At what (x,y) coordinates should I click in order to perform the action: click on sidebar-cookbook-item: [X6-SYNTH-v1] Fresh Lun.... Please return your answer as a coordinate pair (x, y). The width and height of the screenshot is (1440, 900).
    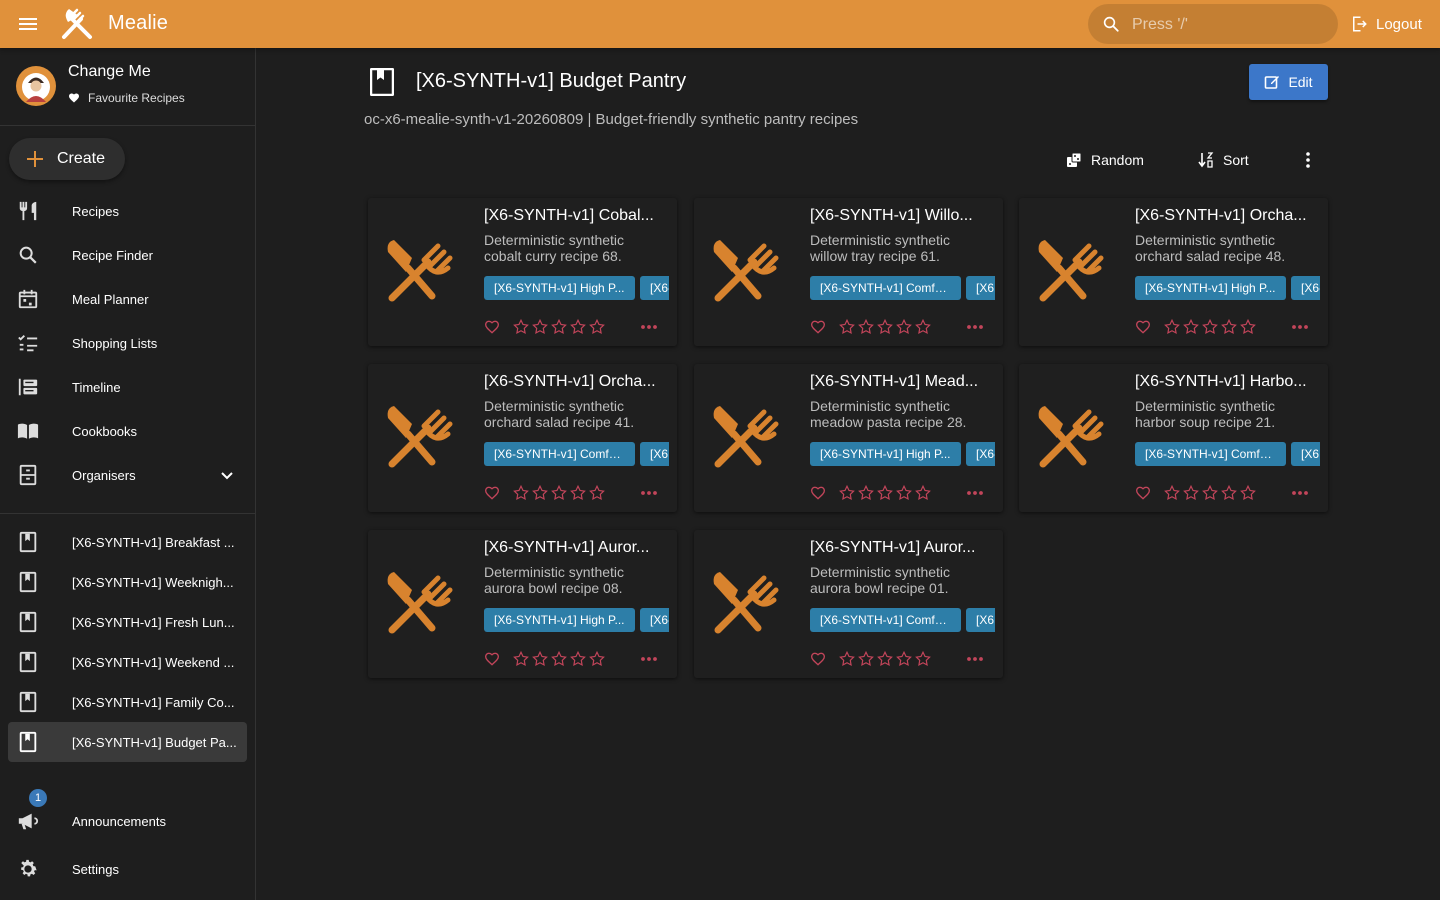
    Looking at the image, I should click on (127, 622).